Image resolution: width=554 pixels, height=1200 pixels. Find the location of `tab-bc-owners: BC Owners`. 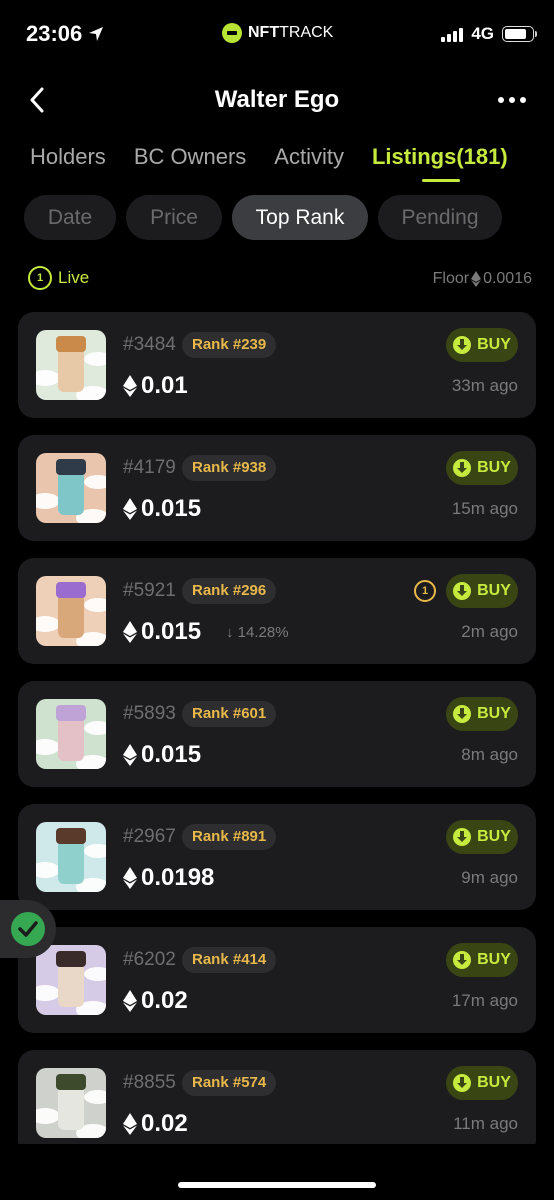

tab-bc-owners: BC Owners is located at coordinates (190, 162).